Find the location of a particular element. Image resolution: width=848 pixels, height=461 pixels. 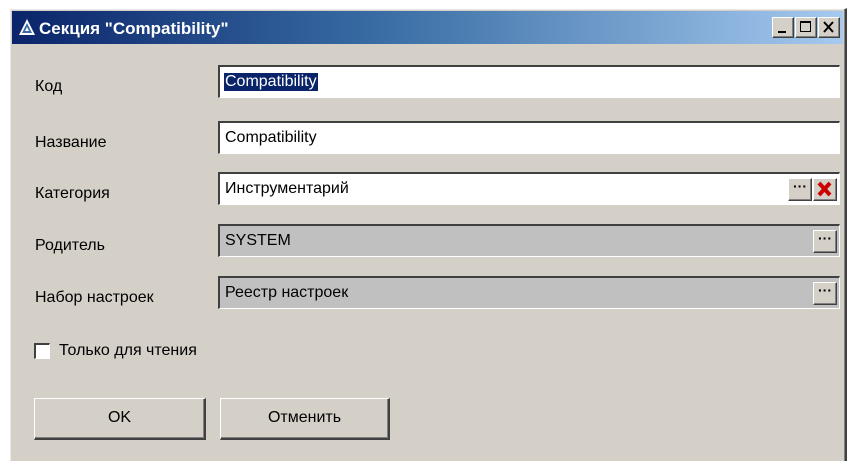

ok-button: OK is located at coordinates (120, 419).